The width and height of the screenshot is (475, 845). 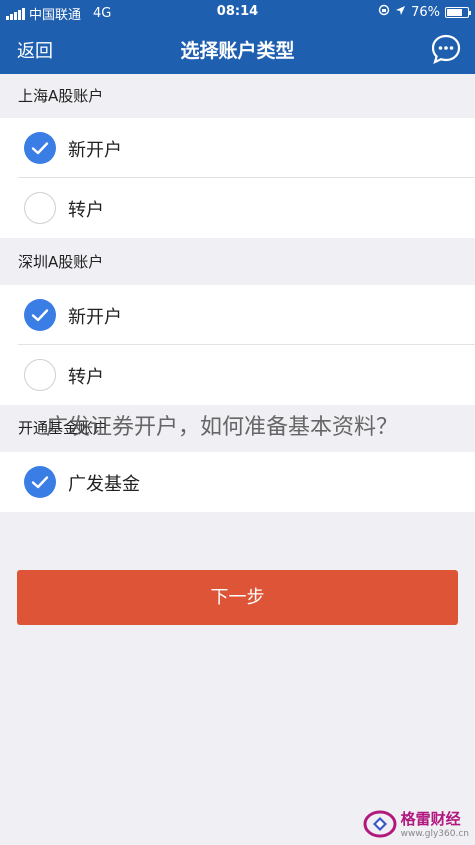 I want to click on battery-icon, so click(x=458, y=12).